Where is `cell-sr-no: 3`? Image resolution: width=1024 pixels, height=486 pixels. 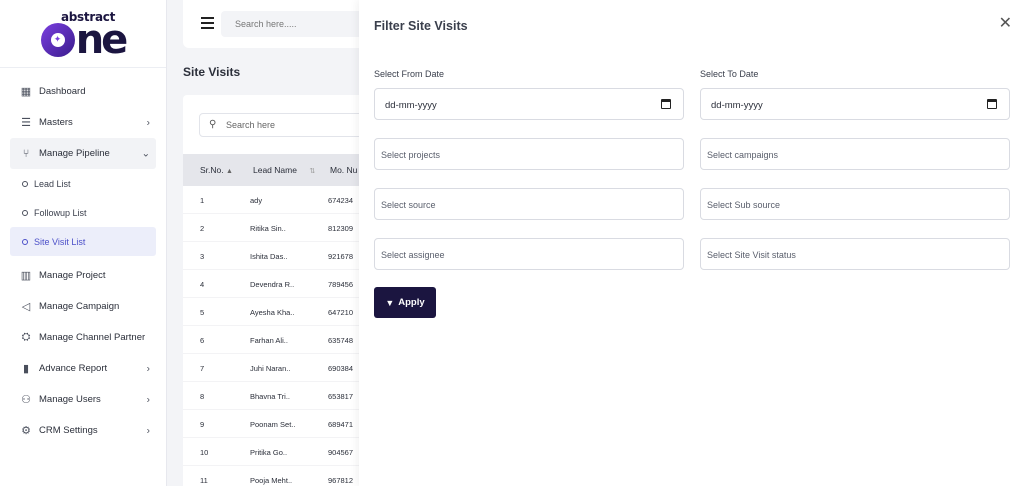 cell-sr-no: 3 is located at coordinates (202, 256).